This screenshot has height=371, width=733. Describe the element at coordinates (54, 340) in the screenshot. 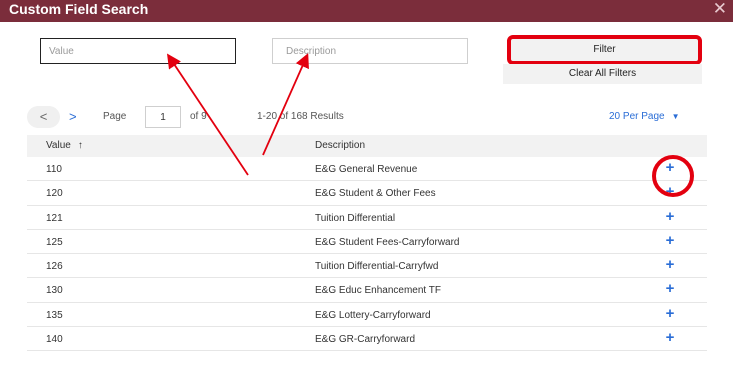

I see `row-value: 140` at that location.